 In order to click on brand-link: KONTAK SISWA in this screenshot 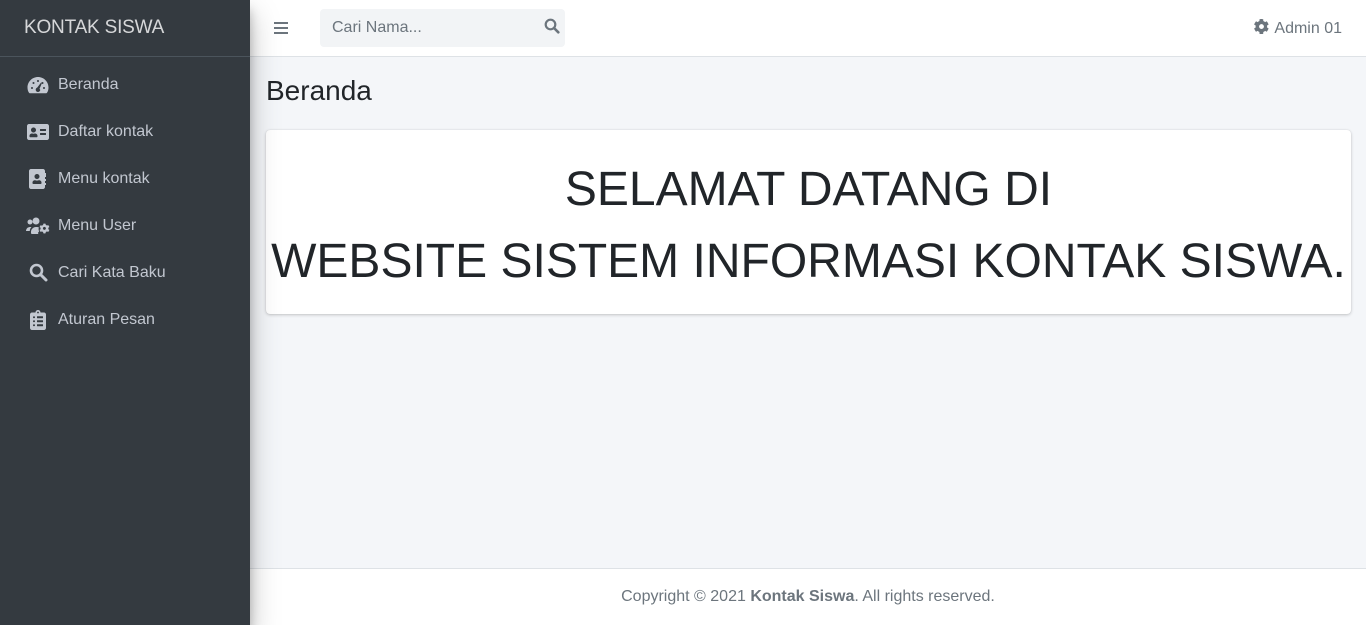, I will do `click(125, 28)`.